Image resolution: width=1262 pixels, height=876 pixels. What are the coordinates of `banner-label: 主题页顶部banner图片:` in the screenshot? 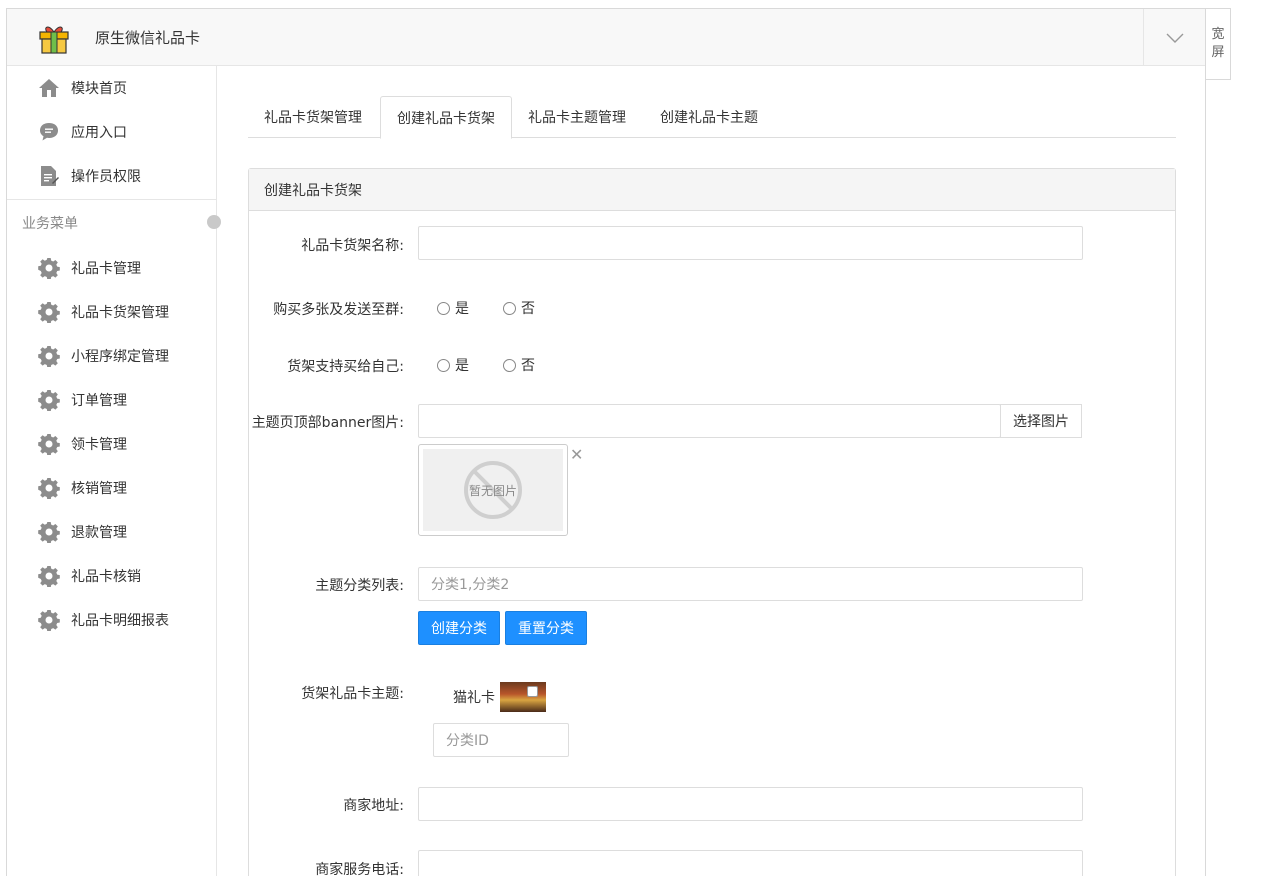 It's located at (327, 423).